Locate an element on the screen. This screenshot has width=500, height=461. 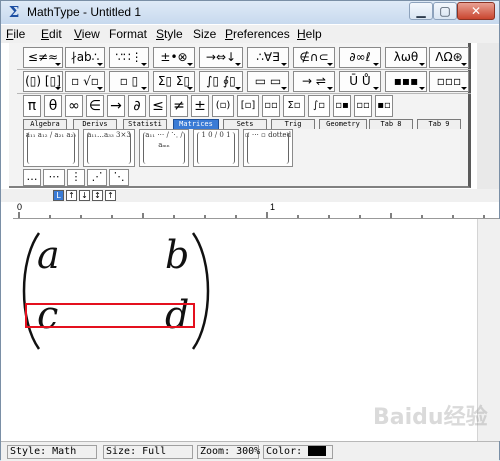
palette-greek-upper: ΛΩ⊛ is located at coordinates (449, 57).